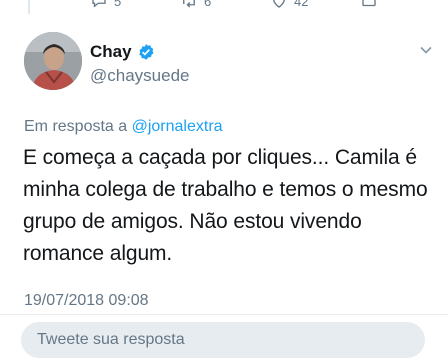 This screenshot has width=448, height=362. Describe the element at coordinates (177, 126) in the screenshot. I see `reply-mention-link: @jornalextra` at that location.